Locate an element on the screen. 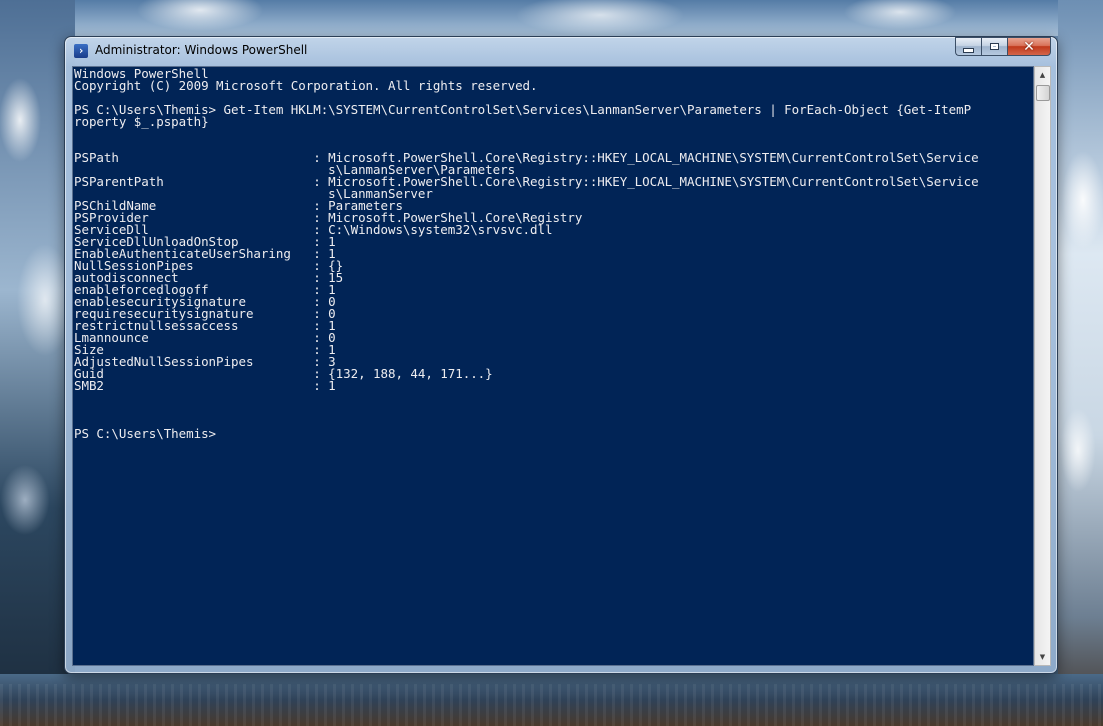  console-line: roperty $_.pspath} is located at coordinates (141, 121).